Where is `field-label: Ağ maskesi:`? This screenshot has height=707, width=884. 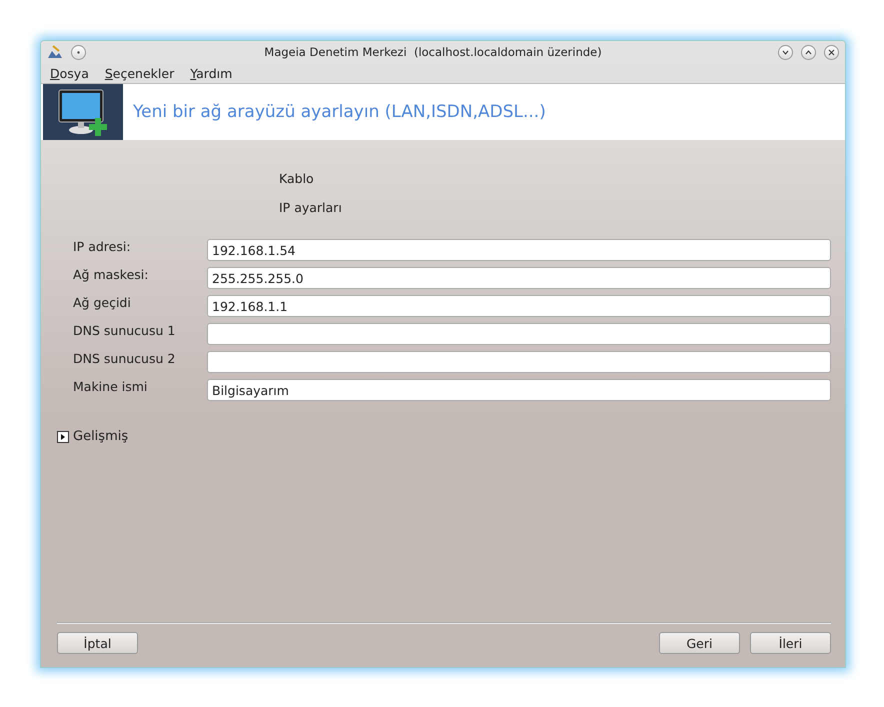 field-label: Ağ maskesi: is located at coordinates (111, 274).